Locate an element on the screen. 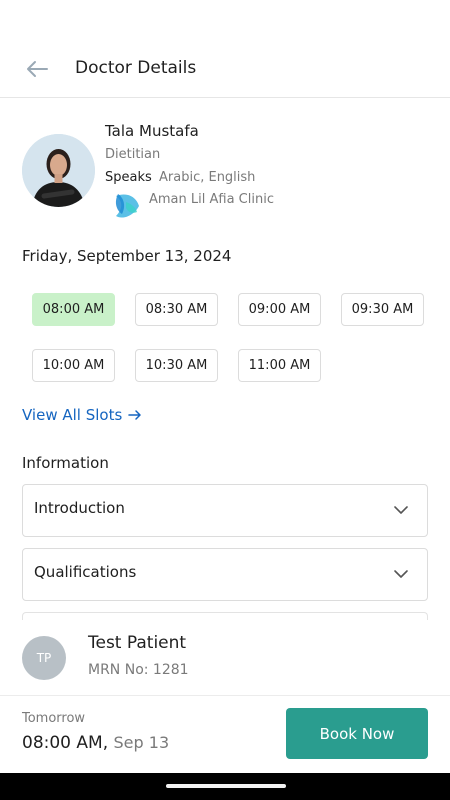 This screenshot has width=450, height=800. time-slot: 08:00 AM is located at coordinates (73, 309).